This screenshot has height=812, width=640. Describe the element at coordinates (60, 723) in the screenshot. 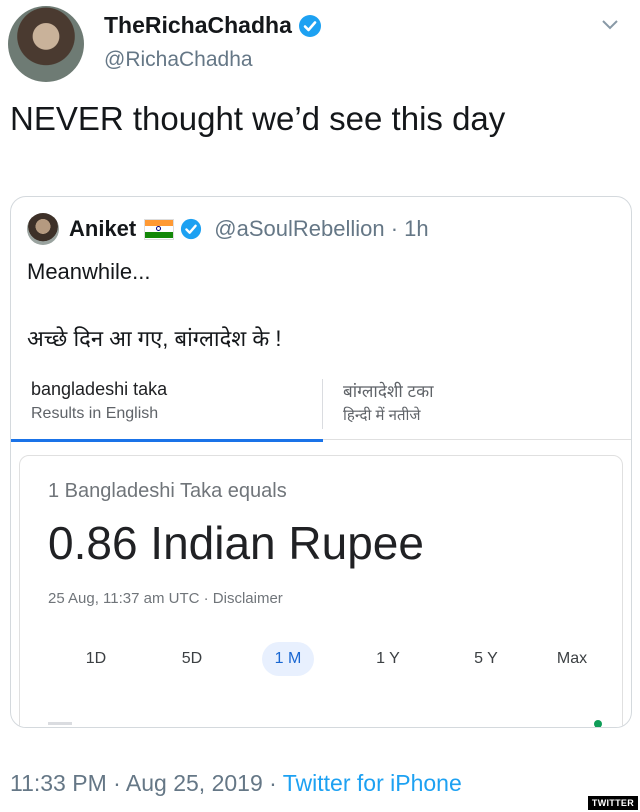

I see `chart-axis-tick` at that location.